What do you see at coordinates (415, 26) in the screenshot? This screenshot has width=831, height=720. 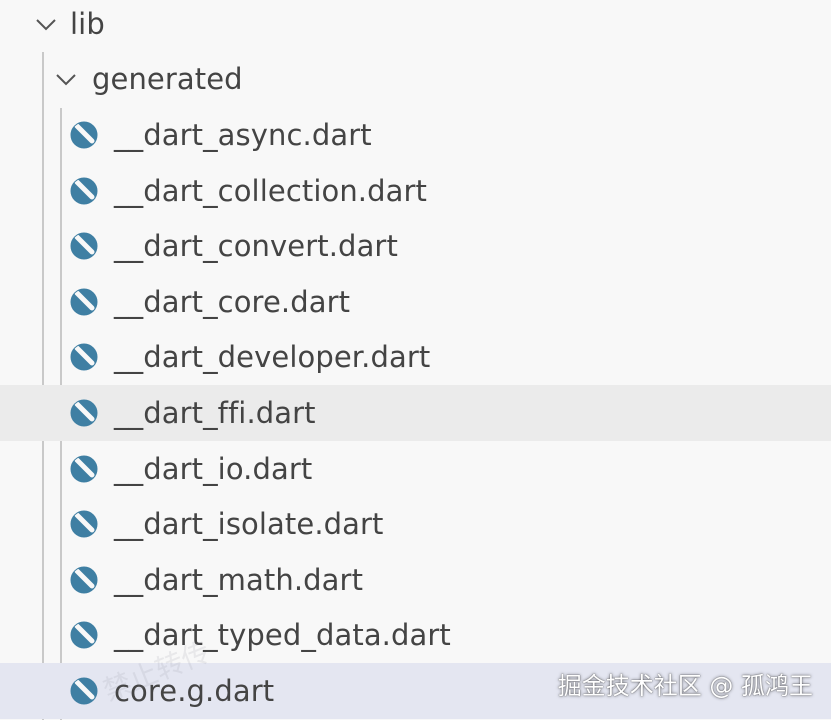 I see `folder-row-lib: lib` at bounding box center [415, 26].